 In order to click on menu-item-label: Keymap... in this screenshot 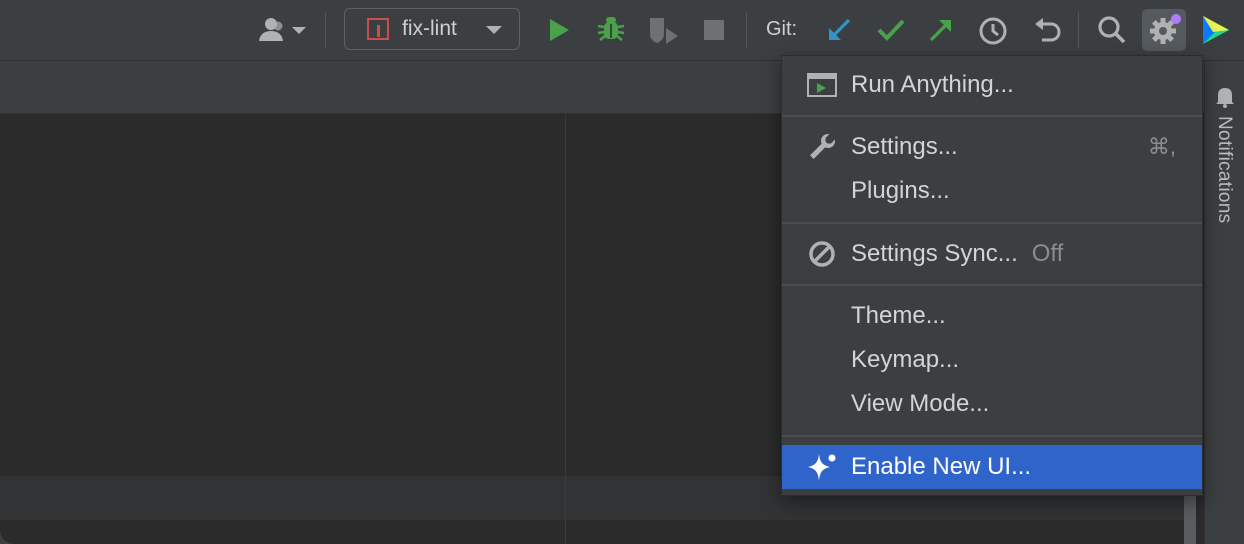, I will do `click(905, 359)`.